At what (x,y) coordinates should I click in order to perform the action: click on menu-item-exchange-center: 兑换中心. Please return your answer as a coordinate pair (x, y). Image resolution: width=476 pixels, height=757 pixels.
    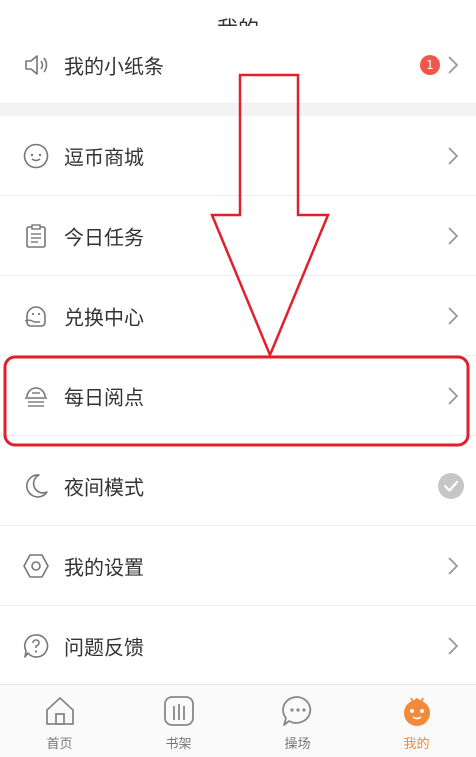
    Looking at the image, I should click on (238, 316).